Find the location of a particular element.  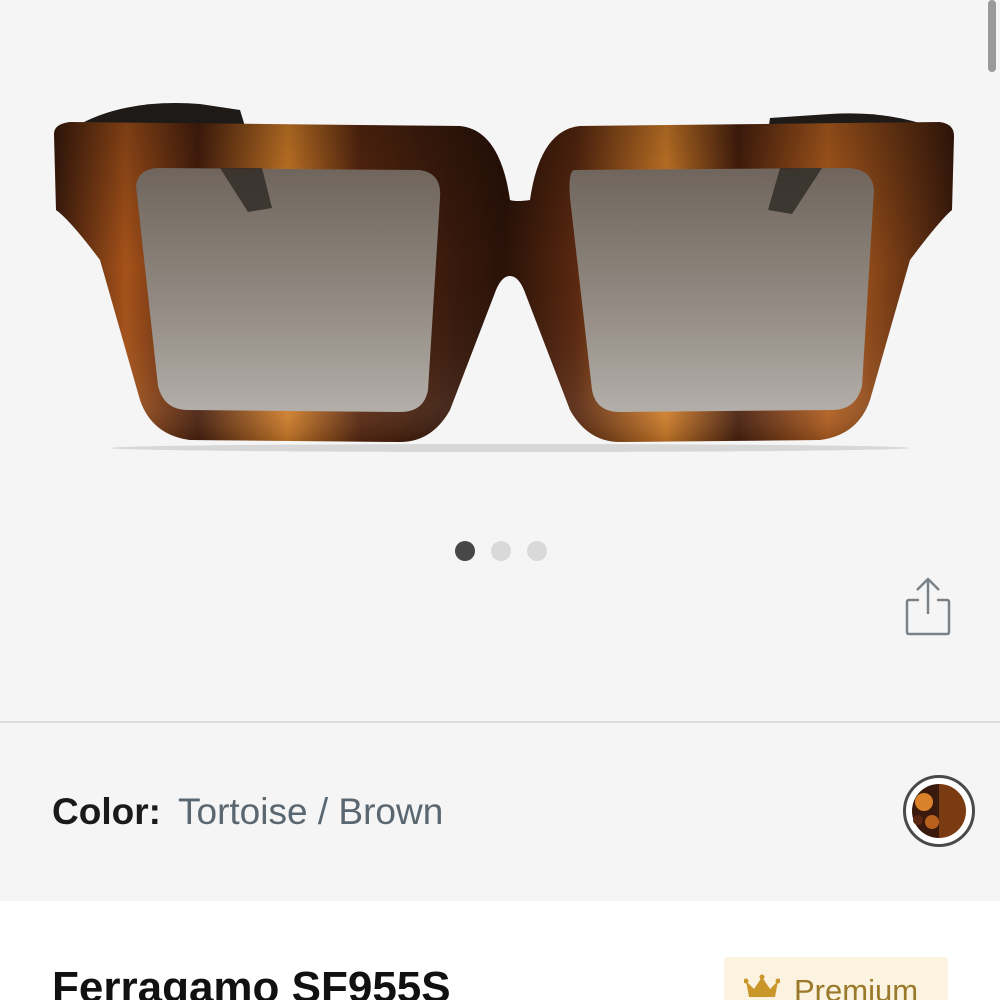

premium-badge: Premium is located at coordinates (836, 978).